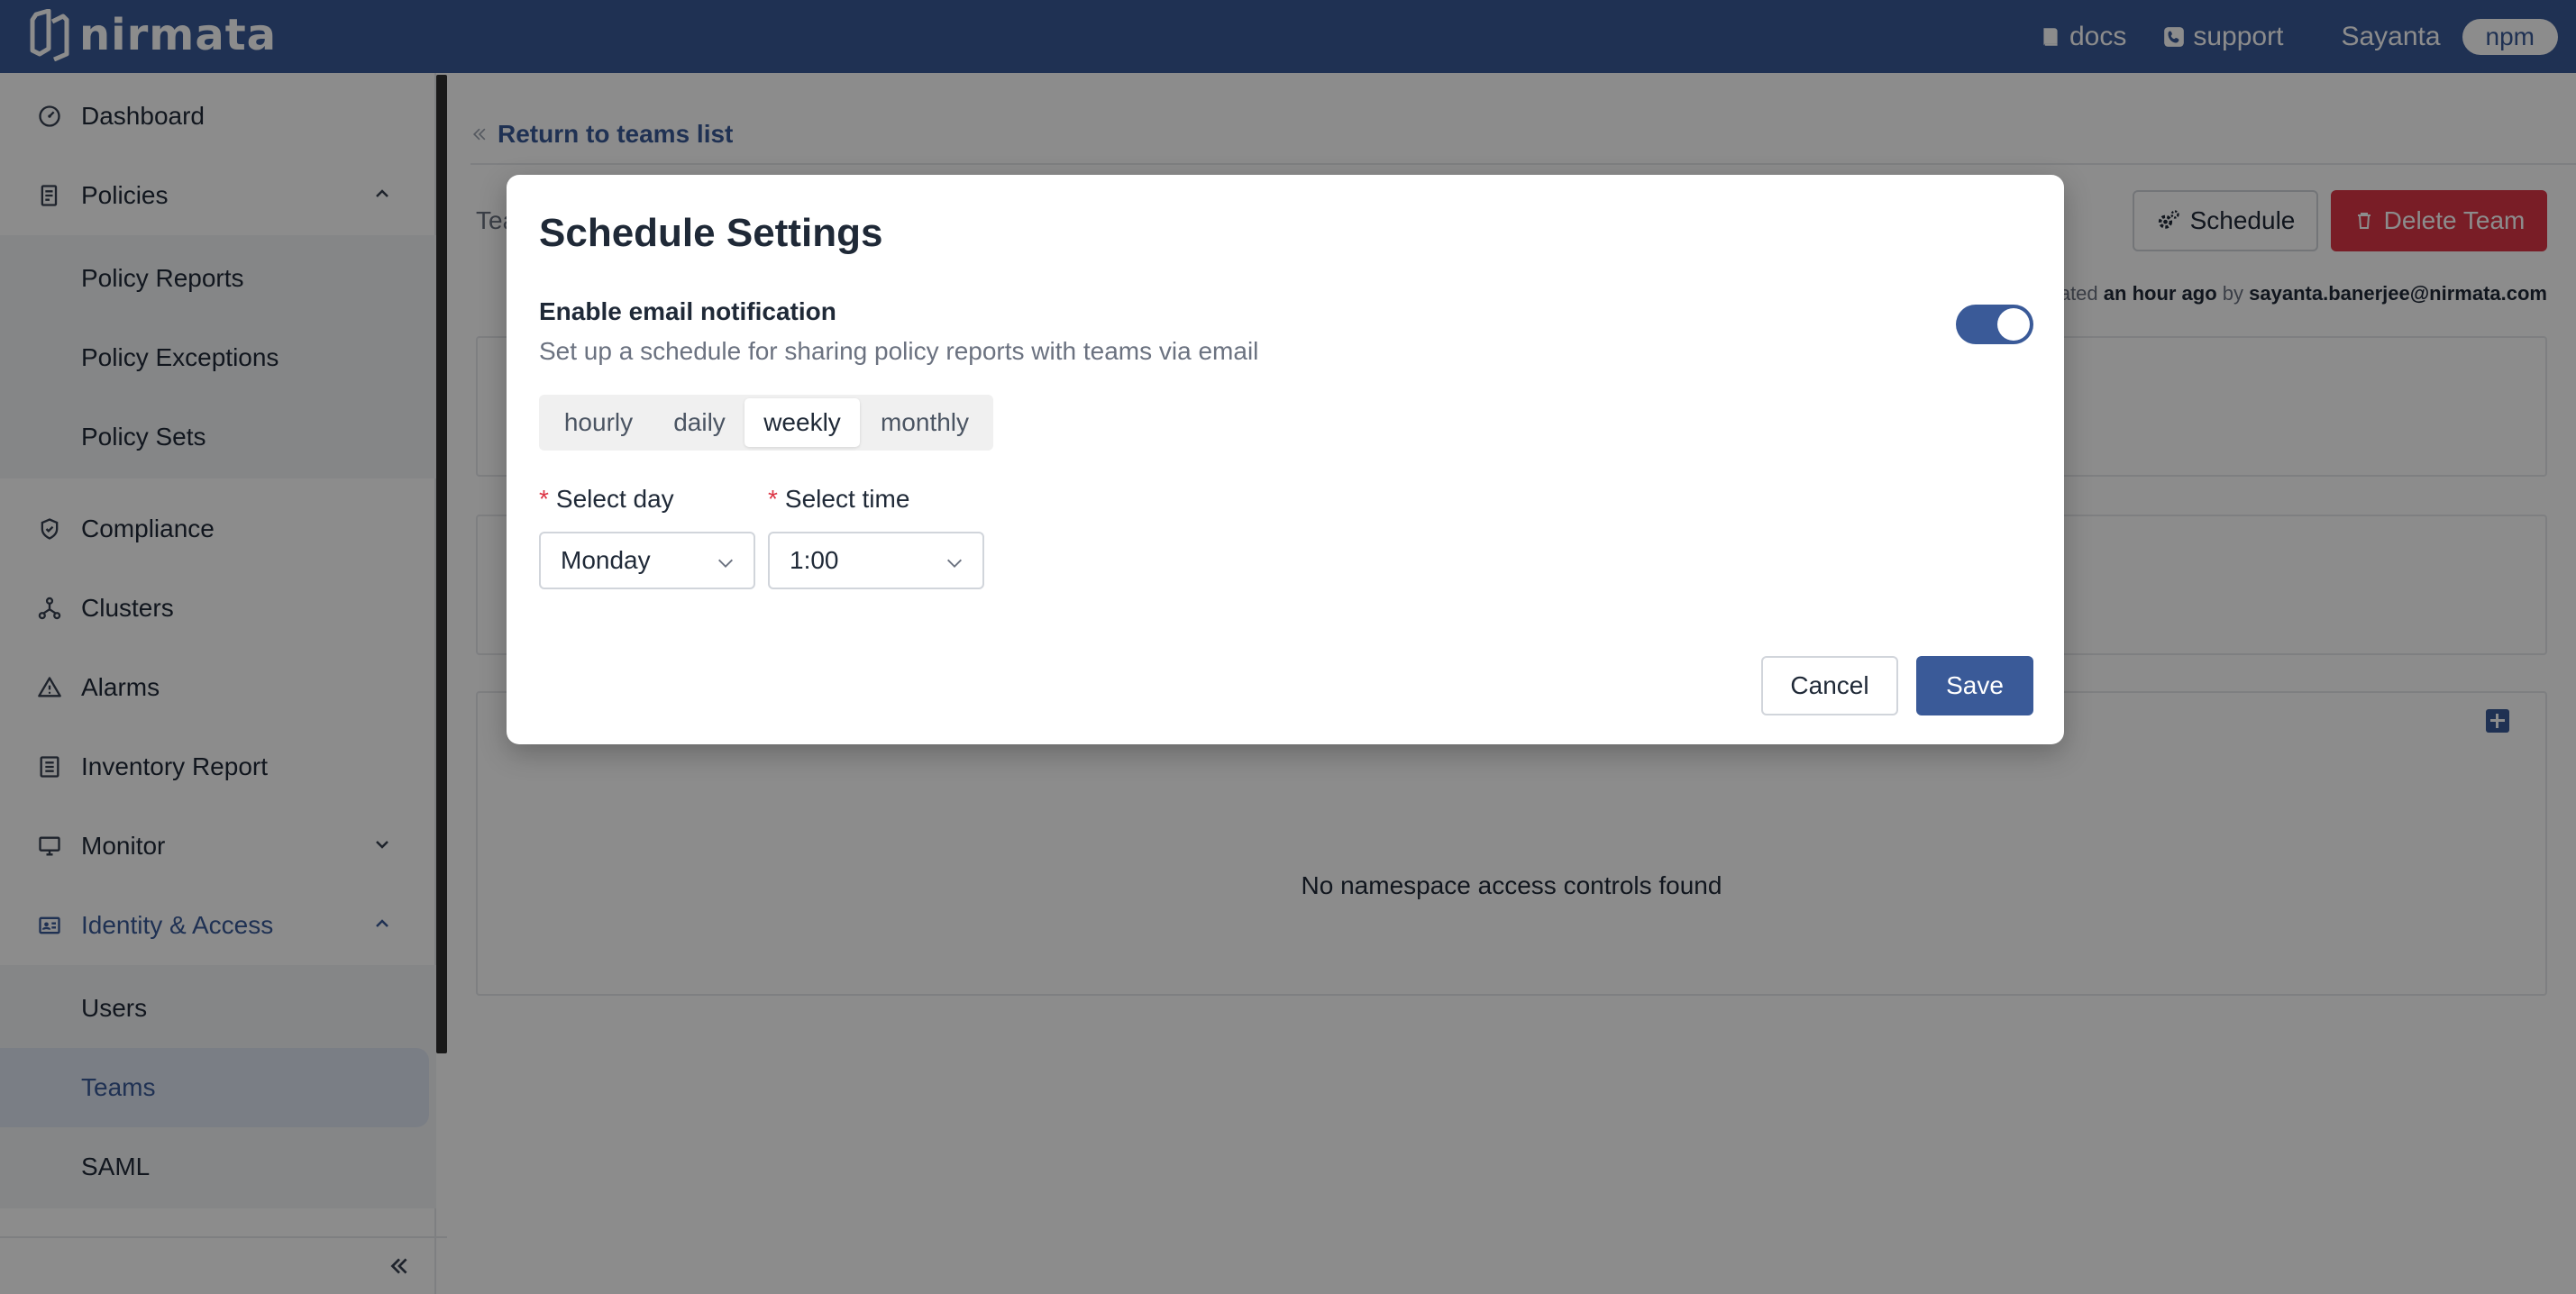  What do you see at coordinates (1995, 325) in the screenshot?
I see `email-notification-toggle` at bounding box center [1995, 325].